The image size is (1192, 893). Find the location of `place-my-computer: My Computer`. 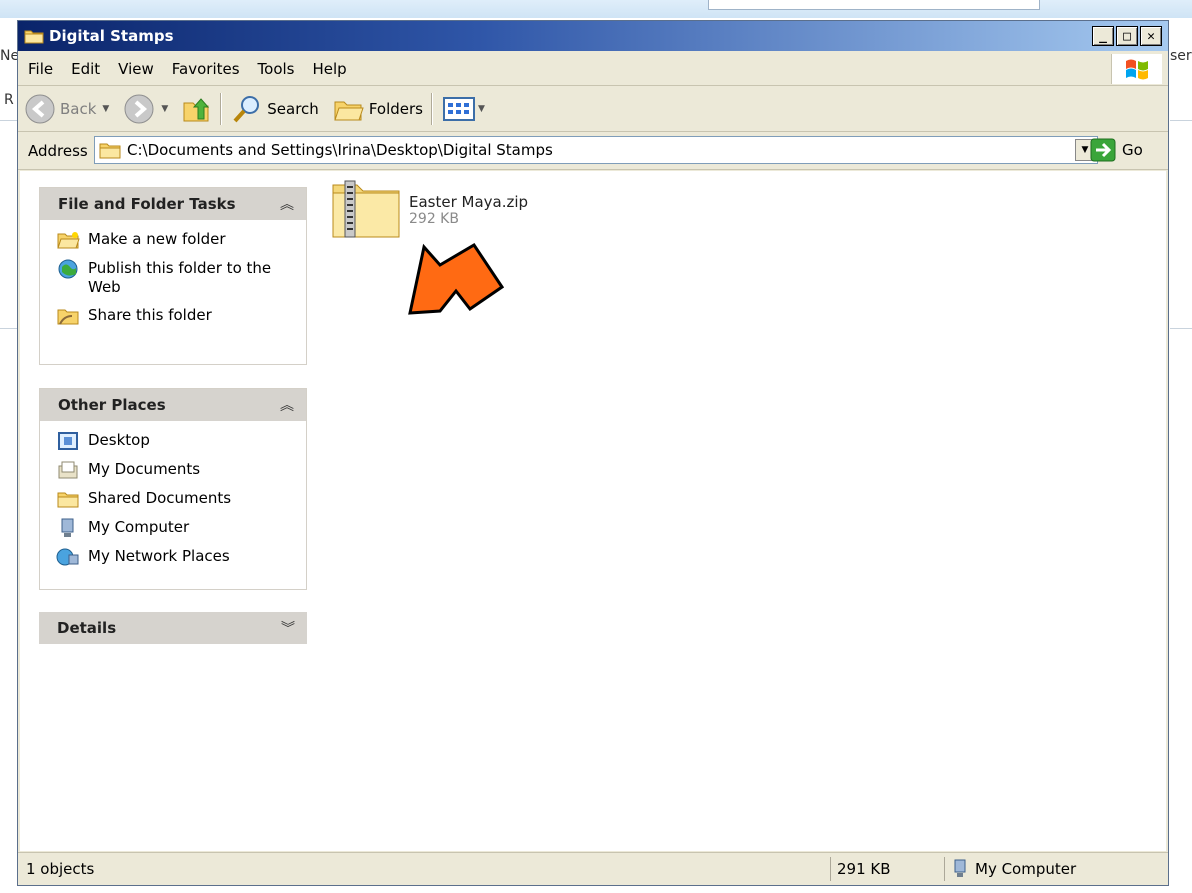

place-my-computer: My Computer is located at coordinates (181, 528).